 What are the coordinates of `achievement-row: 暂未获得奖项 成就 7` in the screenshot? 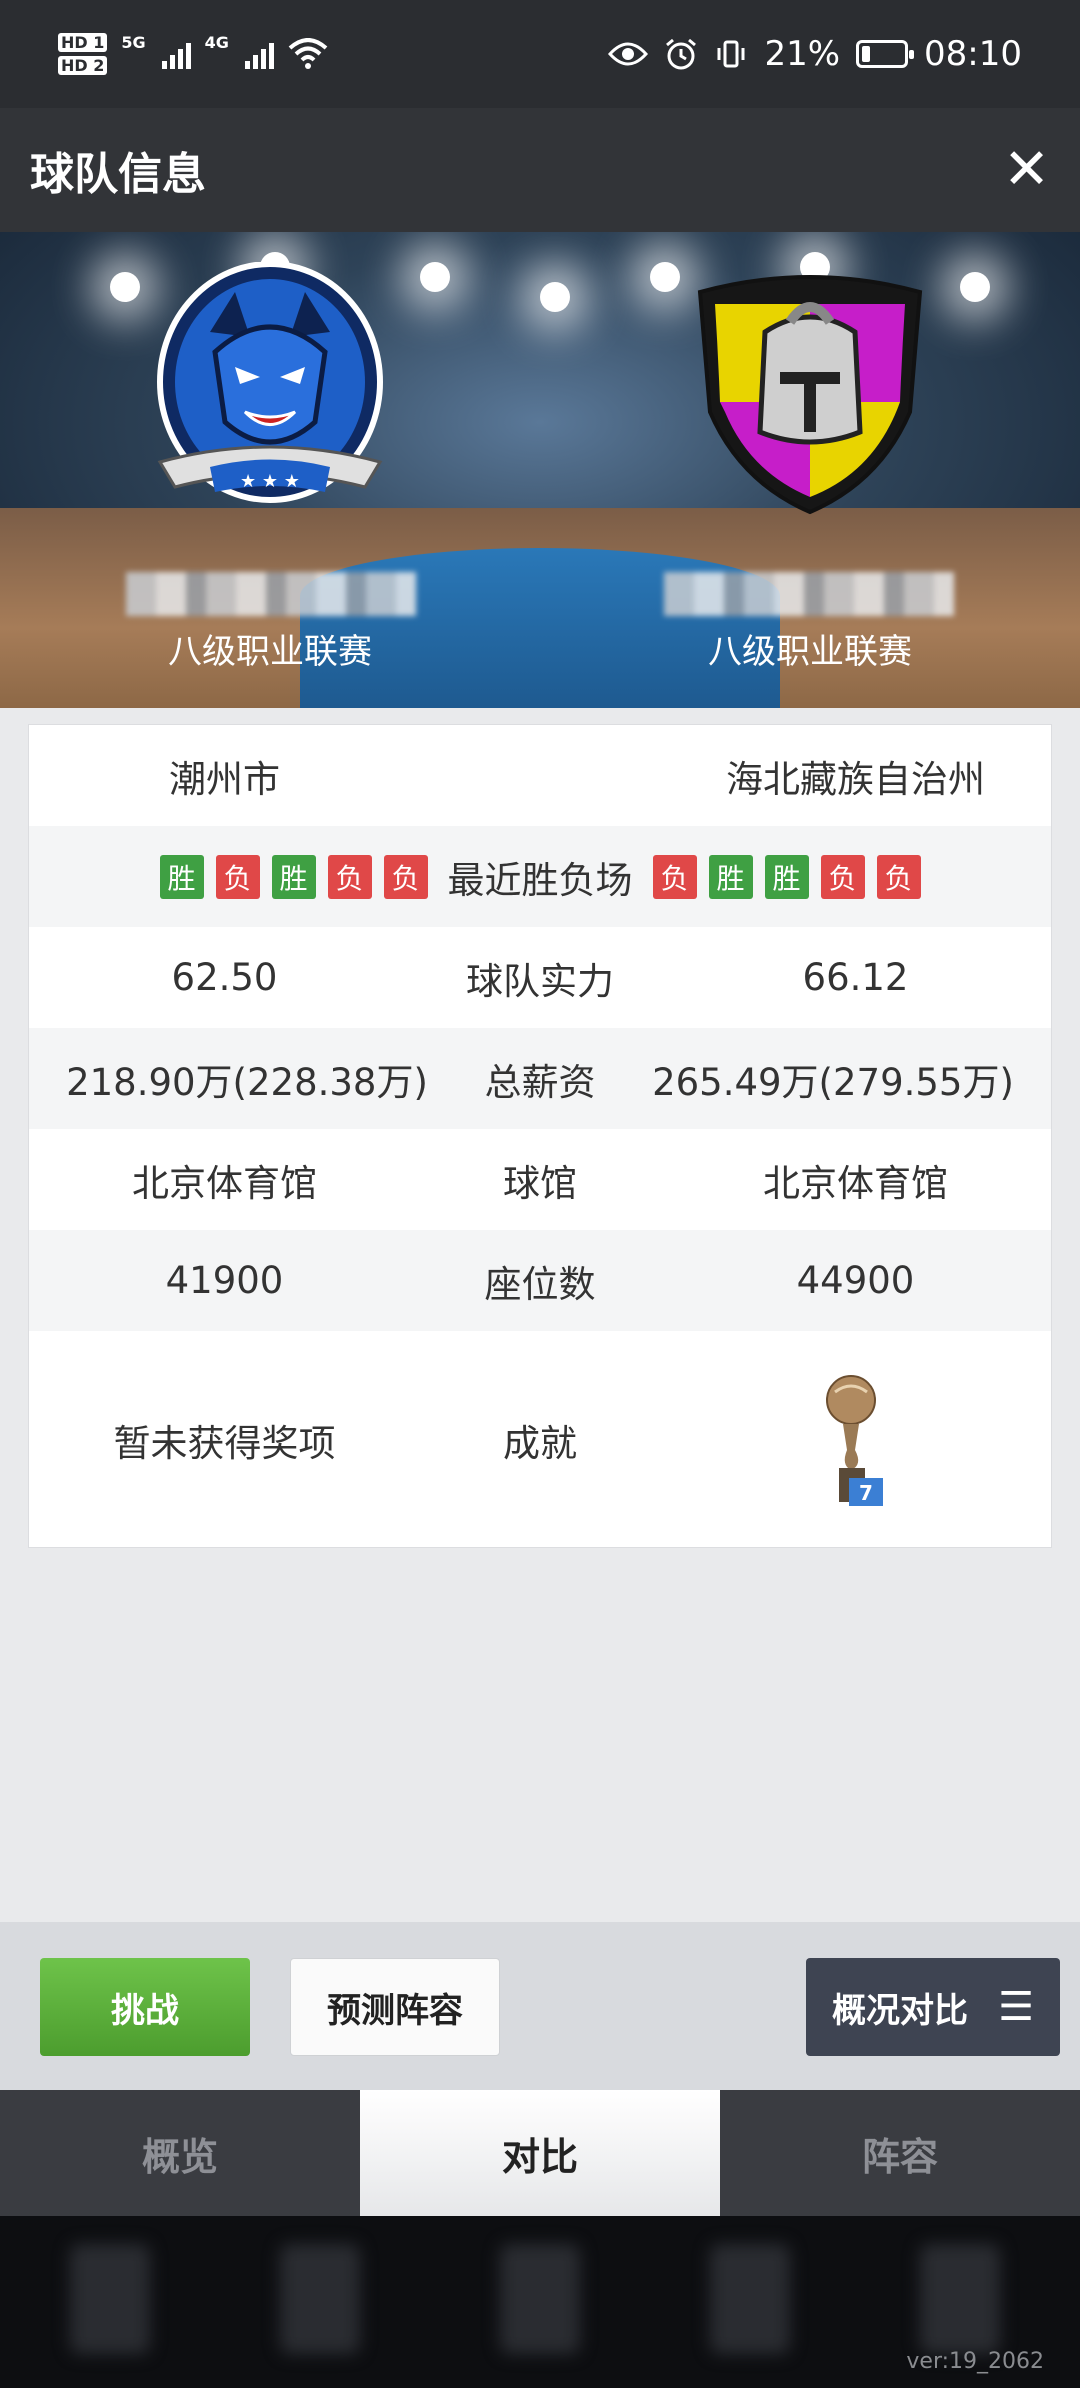 It's located at (540, 1440).